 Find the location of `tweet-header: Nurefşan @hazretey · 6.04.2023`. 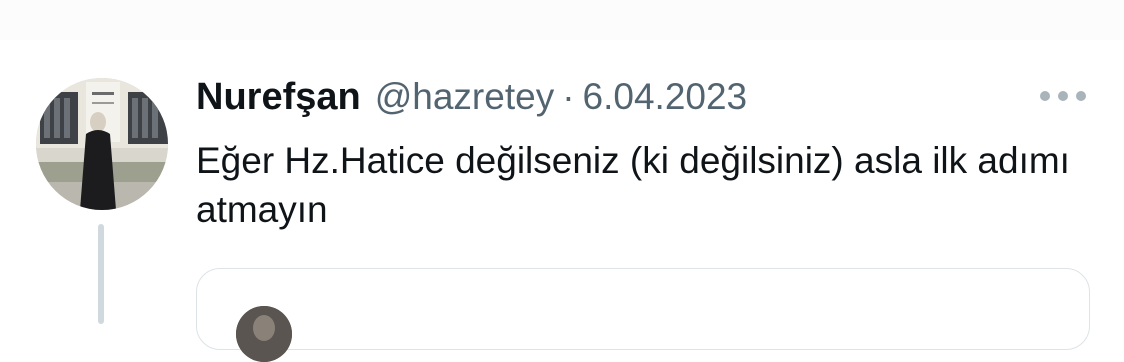

tweet-header: Nurefşan @hazretey · 6.04.2023 is located at coordinates (471, 98).